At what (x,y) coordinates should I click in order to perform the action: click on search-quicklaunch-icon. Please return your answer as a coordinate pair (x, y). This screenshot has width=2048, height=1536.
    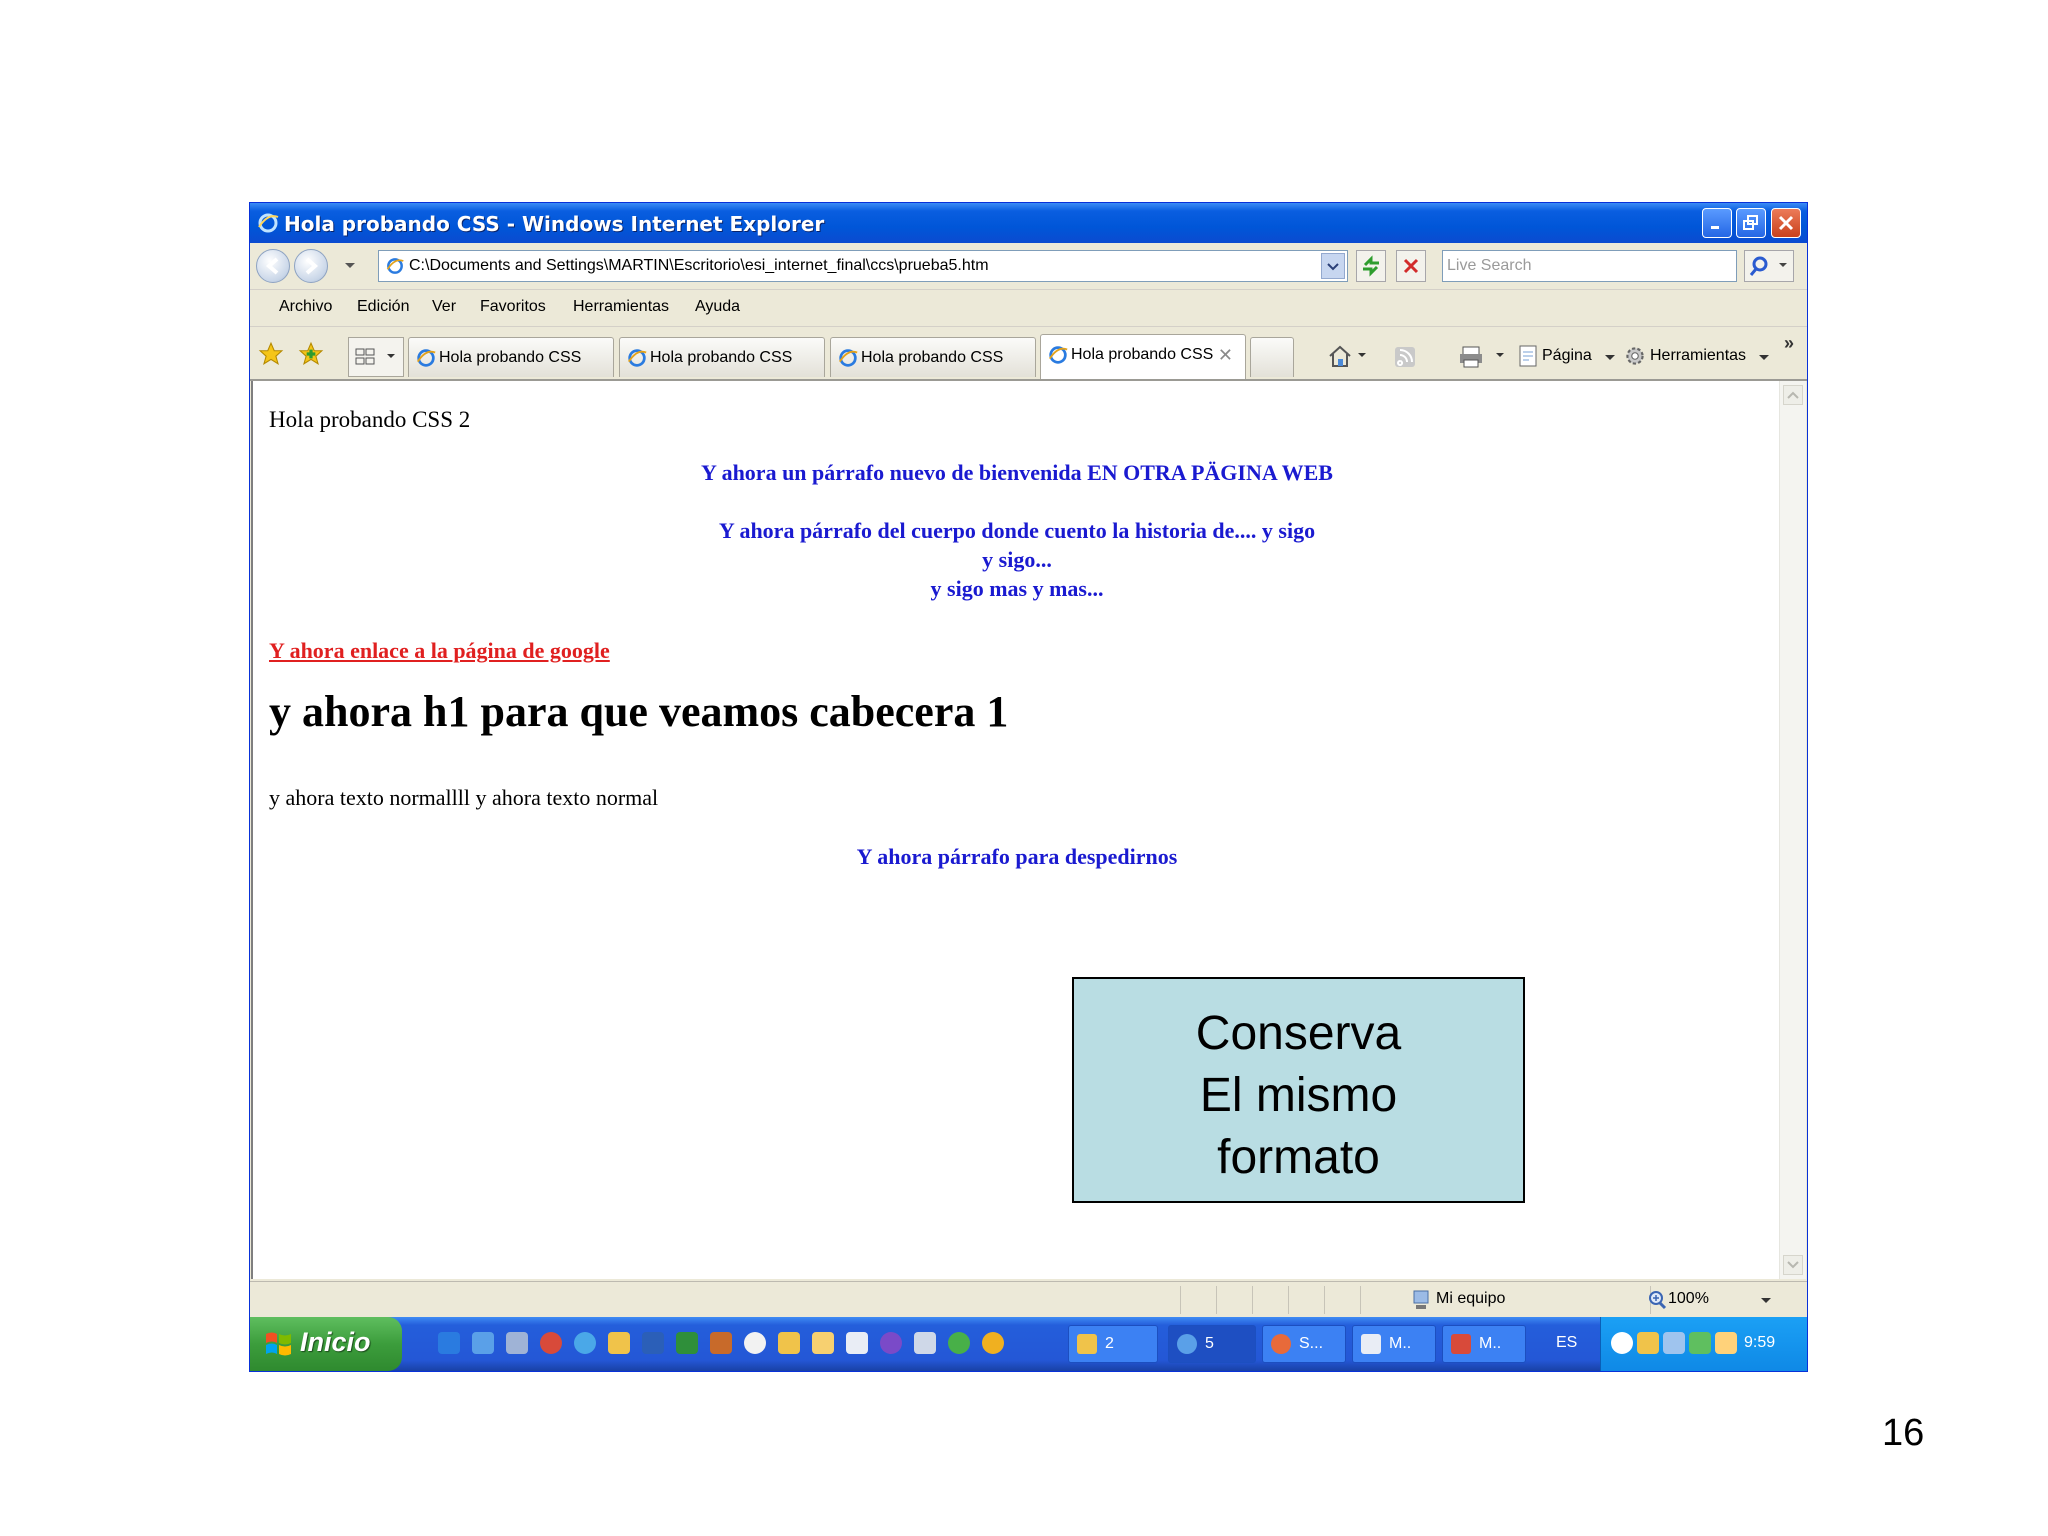
    Looking at the image, I should click on (585, 1343).